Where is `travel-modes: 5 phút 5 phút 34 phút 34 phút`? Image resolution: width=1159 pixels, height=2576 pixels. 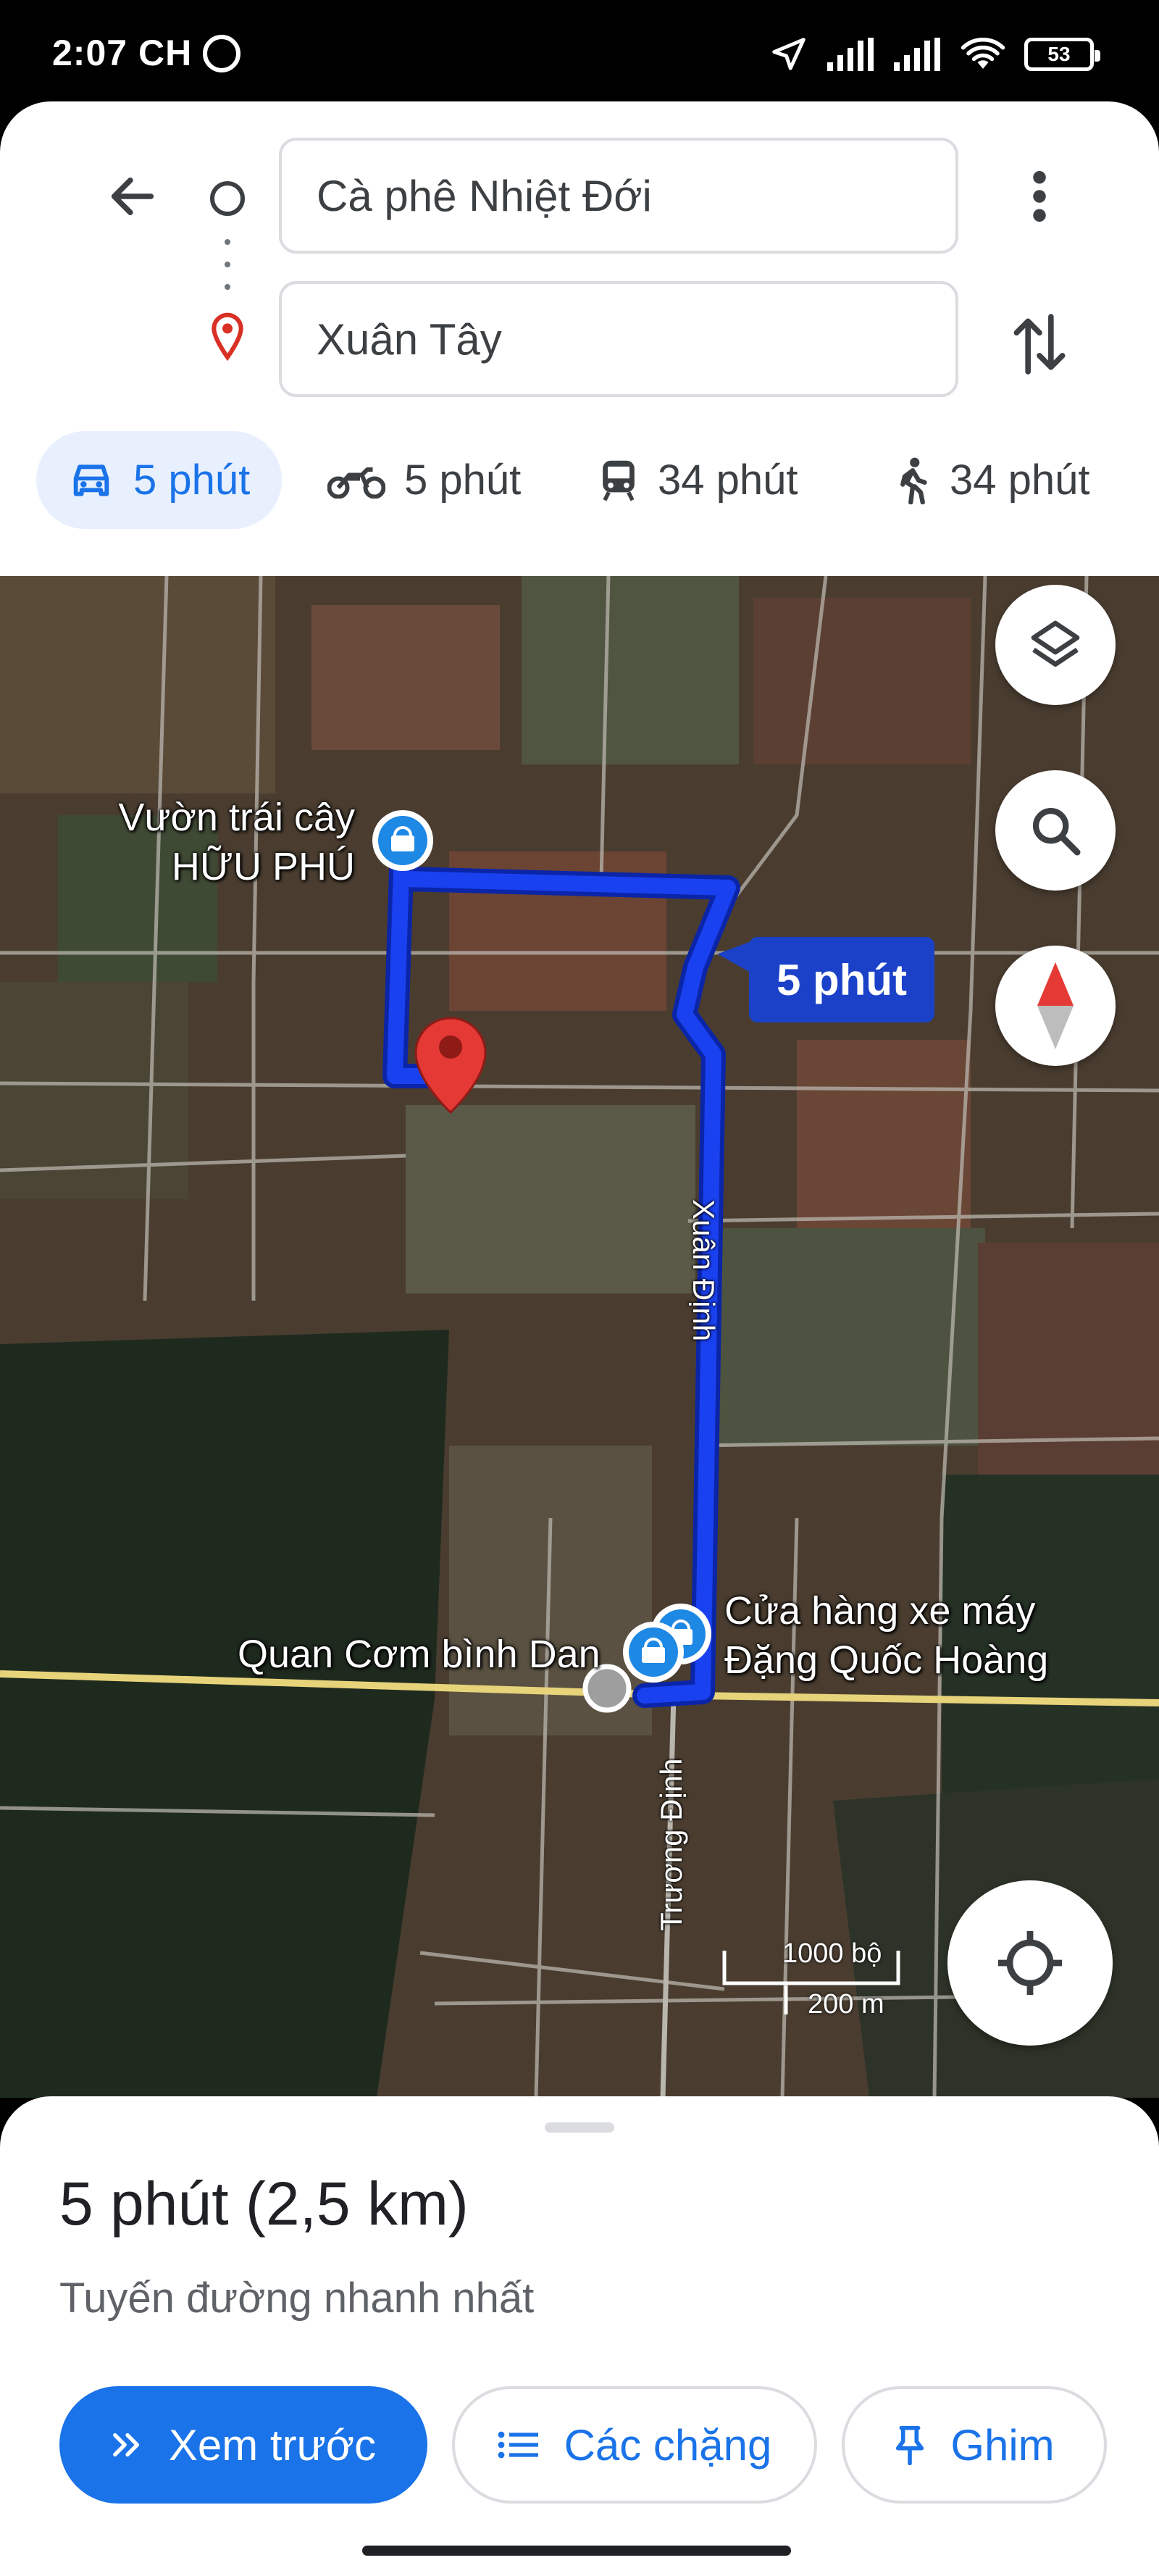 travel-modes: 5 phút 5 phút 34 phút 34 phút is located at coordinates (579, 480).